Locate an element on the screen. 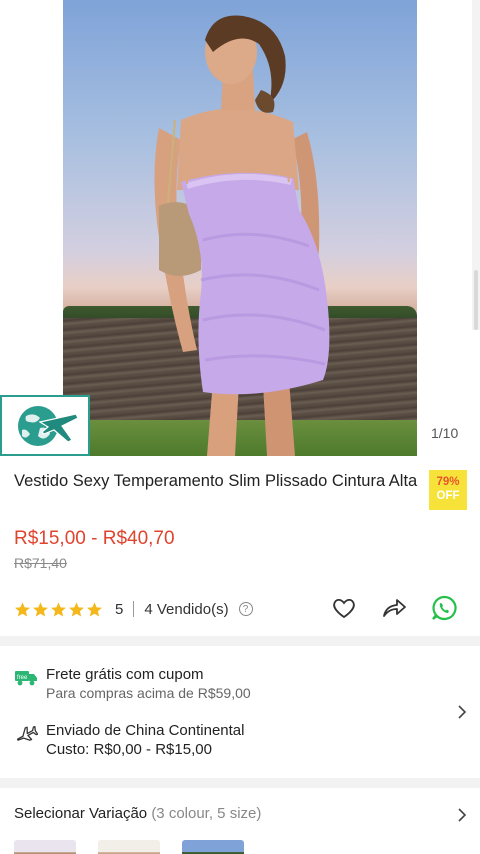 The width and height of the screenshot is (480, 854). variation-thumbnails is located at coordinates (129, 847).